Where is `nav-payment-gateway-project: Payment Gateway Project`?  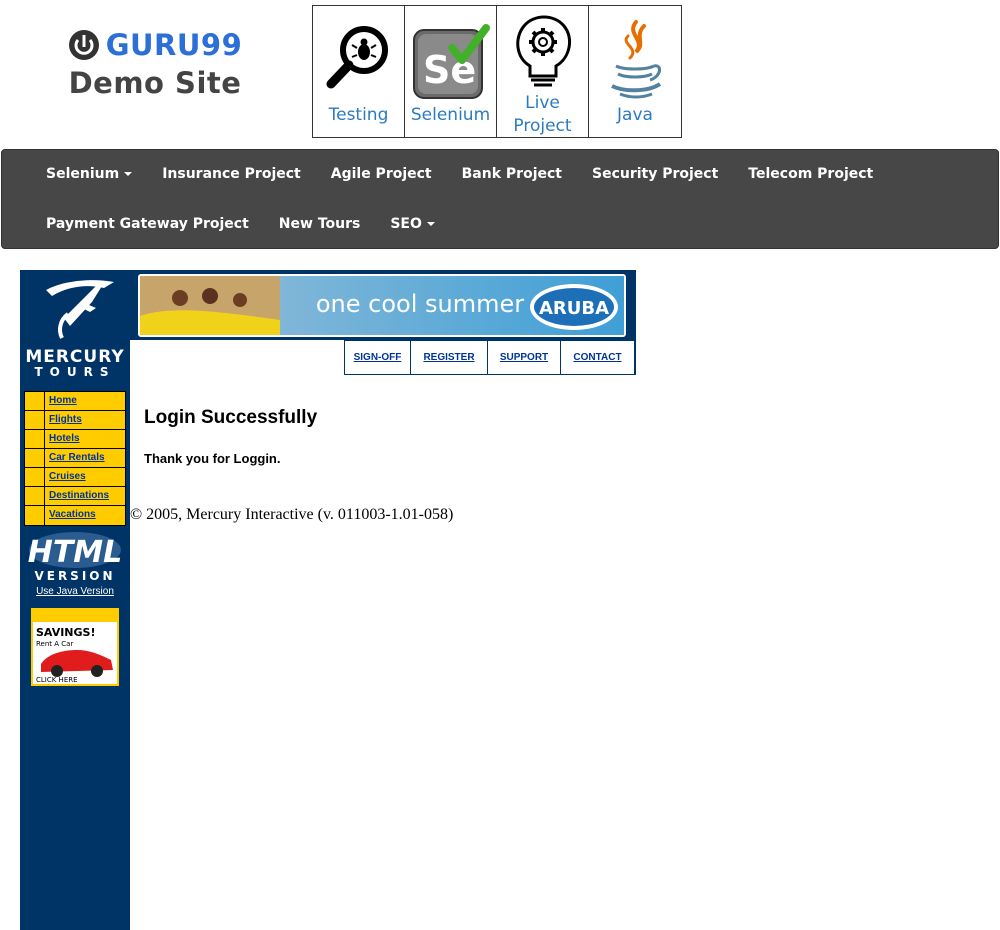 nav-payment-gateway-project: Payment Gateway Project is located at coordinates (147, 224).